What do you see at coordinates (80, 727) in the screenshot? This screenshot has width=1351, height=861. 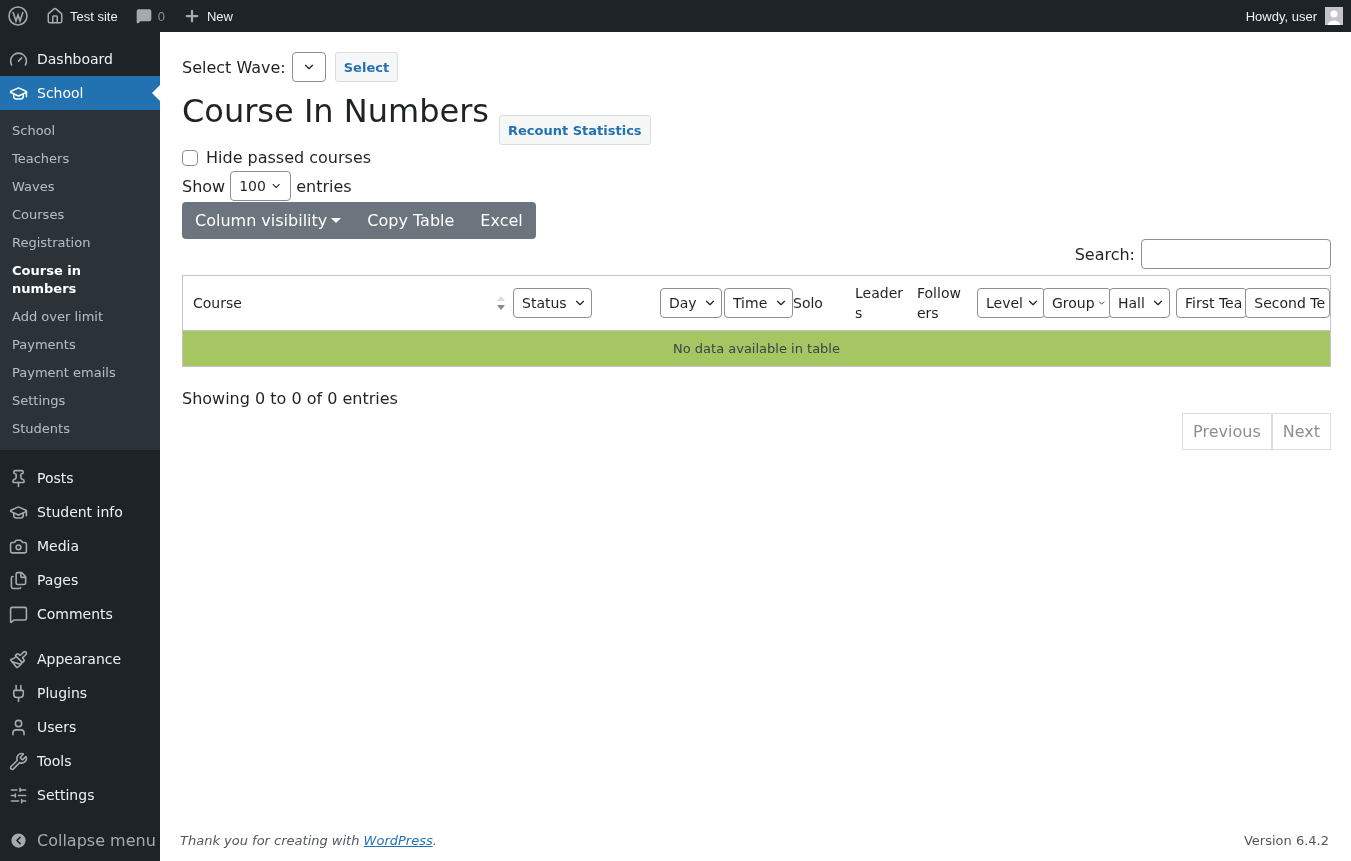 I see `sidebar-menu-item: Users` at bounding box center [80, 727].